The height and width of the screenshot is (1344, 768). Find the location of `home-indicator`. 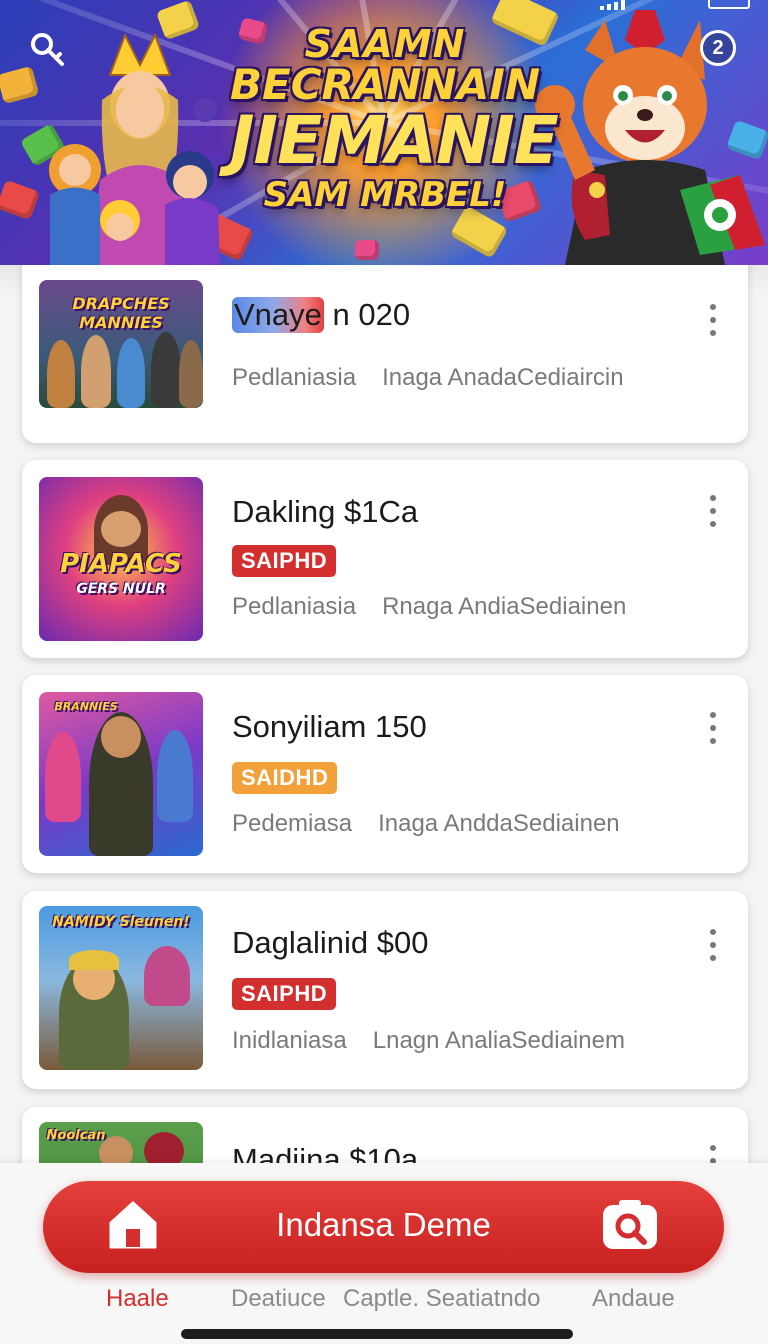

home-indicator is located at coordinates (377, 1334).